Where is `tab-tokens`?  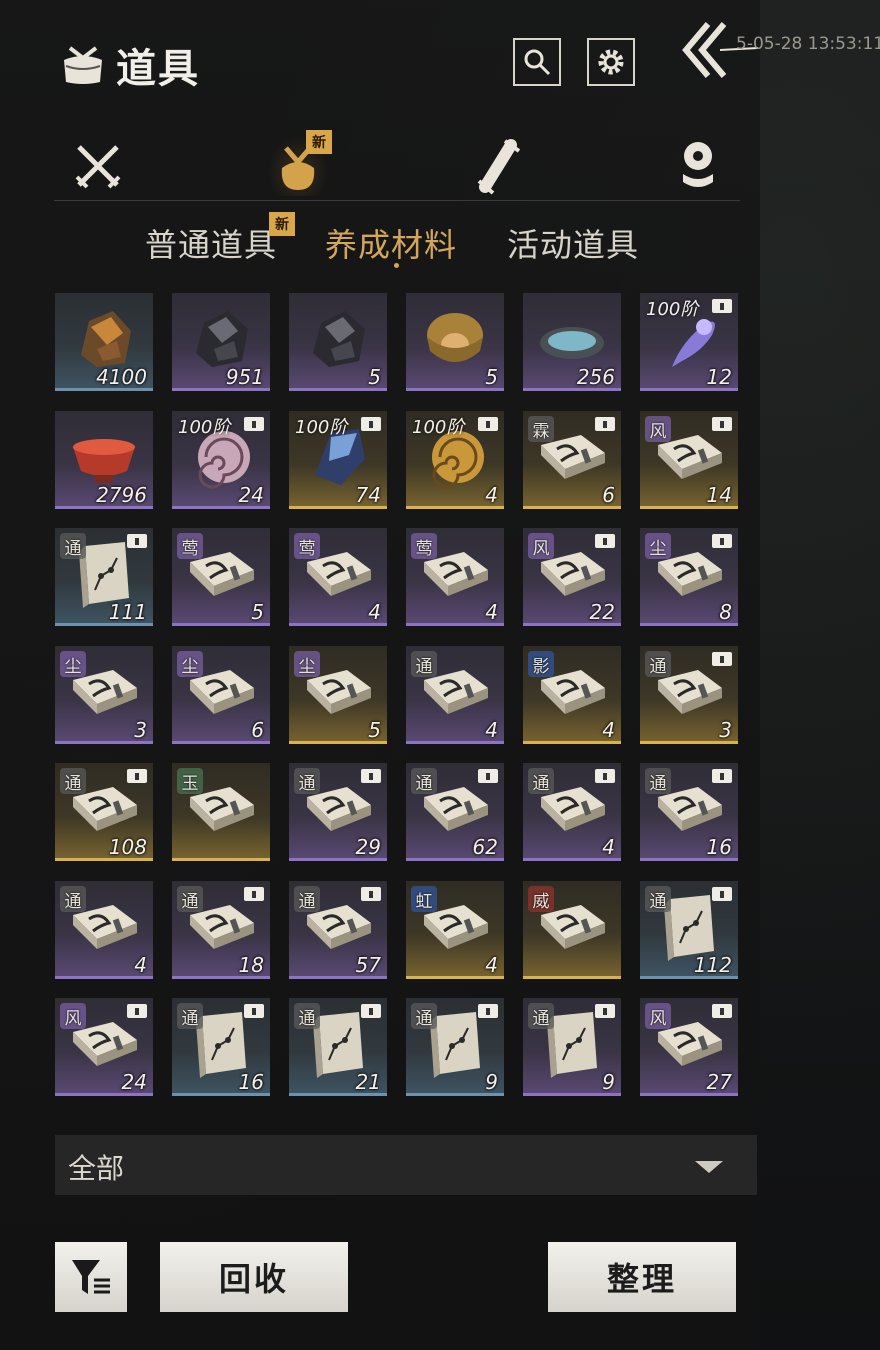
tab-tokens is located at coordinates (698, 166).